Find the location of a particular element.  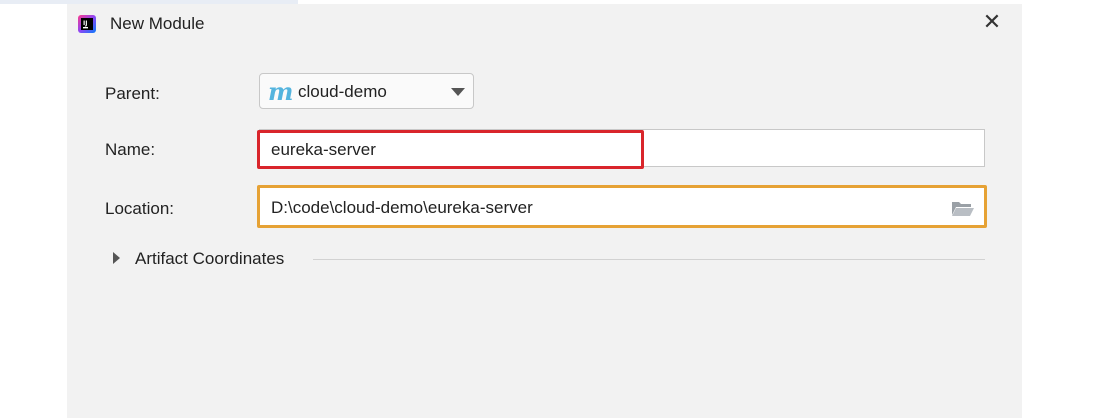

parent-label: Parent: is located at coordinates (132, 93).